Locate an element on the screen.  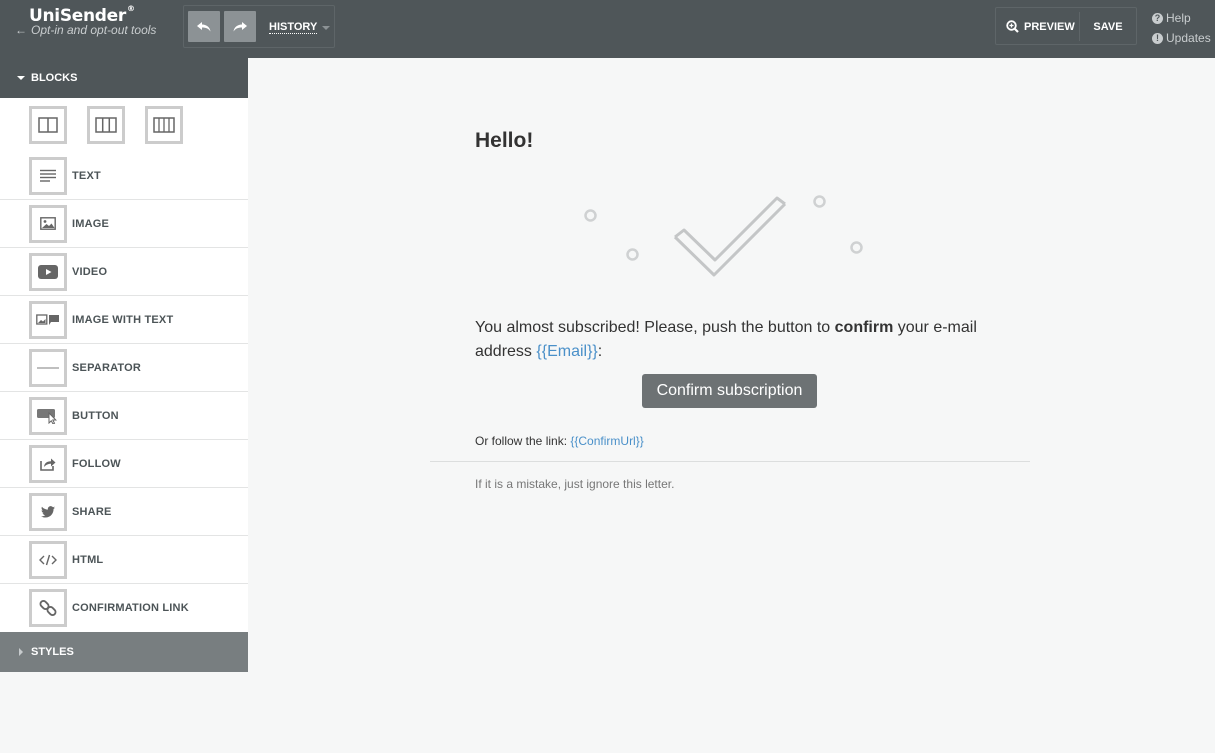
three-columns-icon is located at coordinates (106, 125).